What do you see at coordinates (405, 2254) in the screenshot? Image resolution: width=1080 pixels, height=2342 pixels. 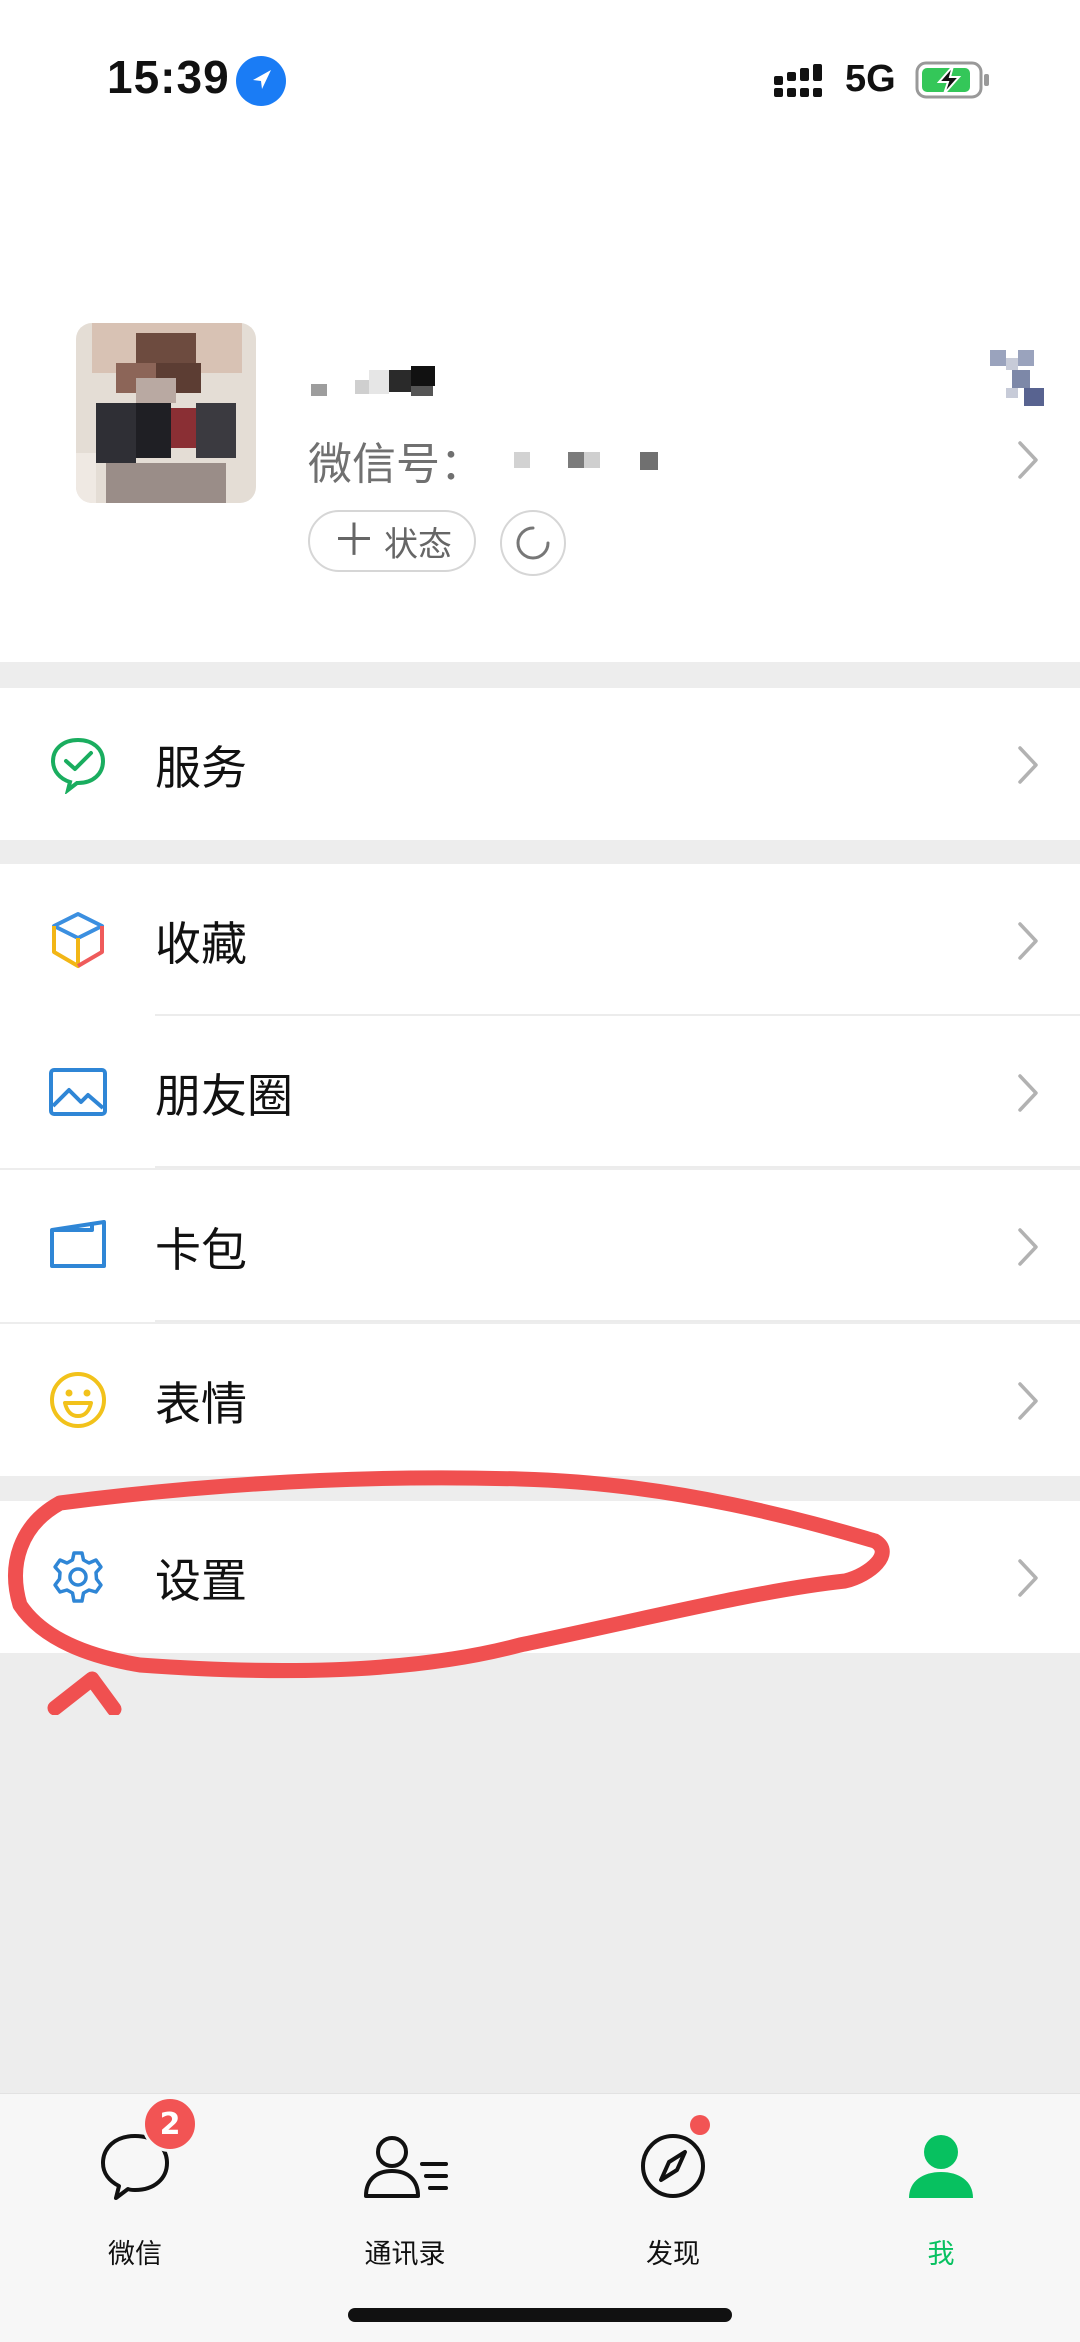 I see `tab-label-contacts: 通讯录` at bounding box center [405, 2254].